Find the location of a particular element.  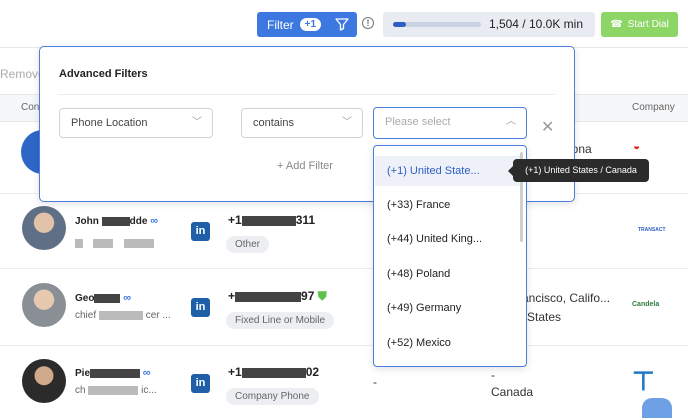

contact-name-first: Pie is located at coordinates (83, 373).